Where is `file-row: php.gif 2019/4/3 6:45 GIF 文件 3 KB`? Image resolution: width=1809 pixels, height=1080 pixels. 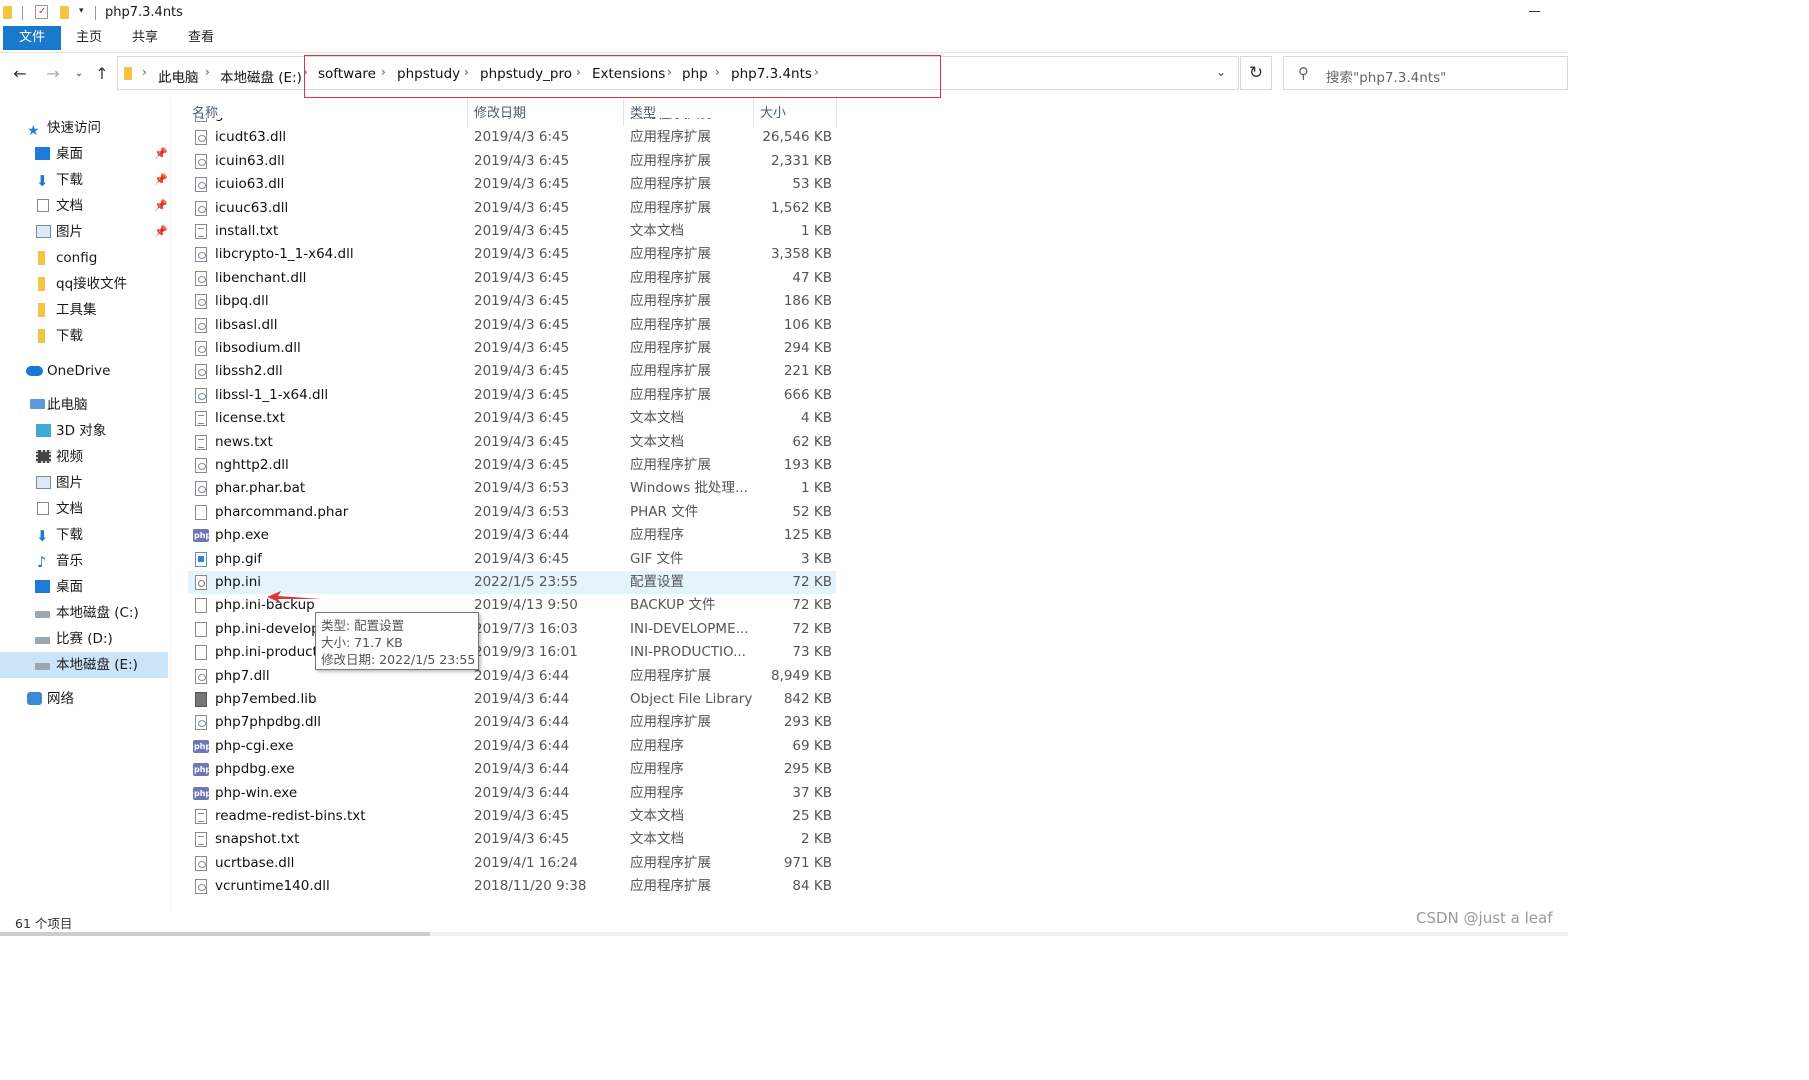
file-row: php.gif 2019/4/3 6:45 GIF 文件 3 KB is located at coordinates (512, 559).